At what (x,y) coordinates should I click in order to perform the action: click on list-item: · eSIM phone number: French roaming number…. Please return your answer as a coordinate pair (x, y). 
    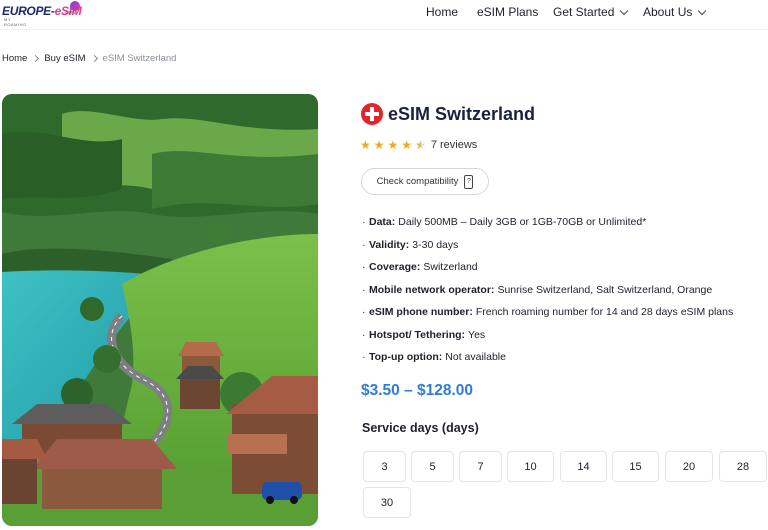
    Looking at the image, I should click on (548, 312).